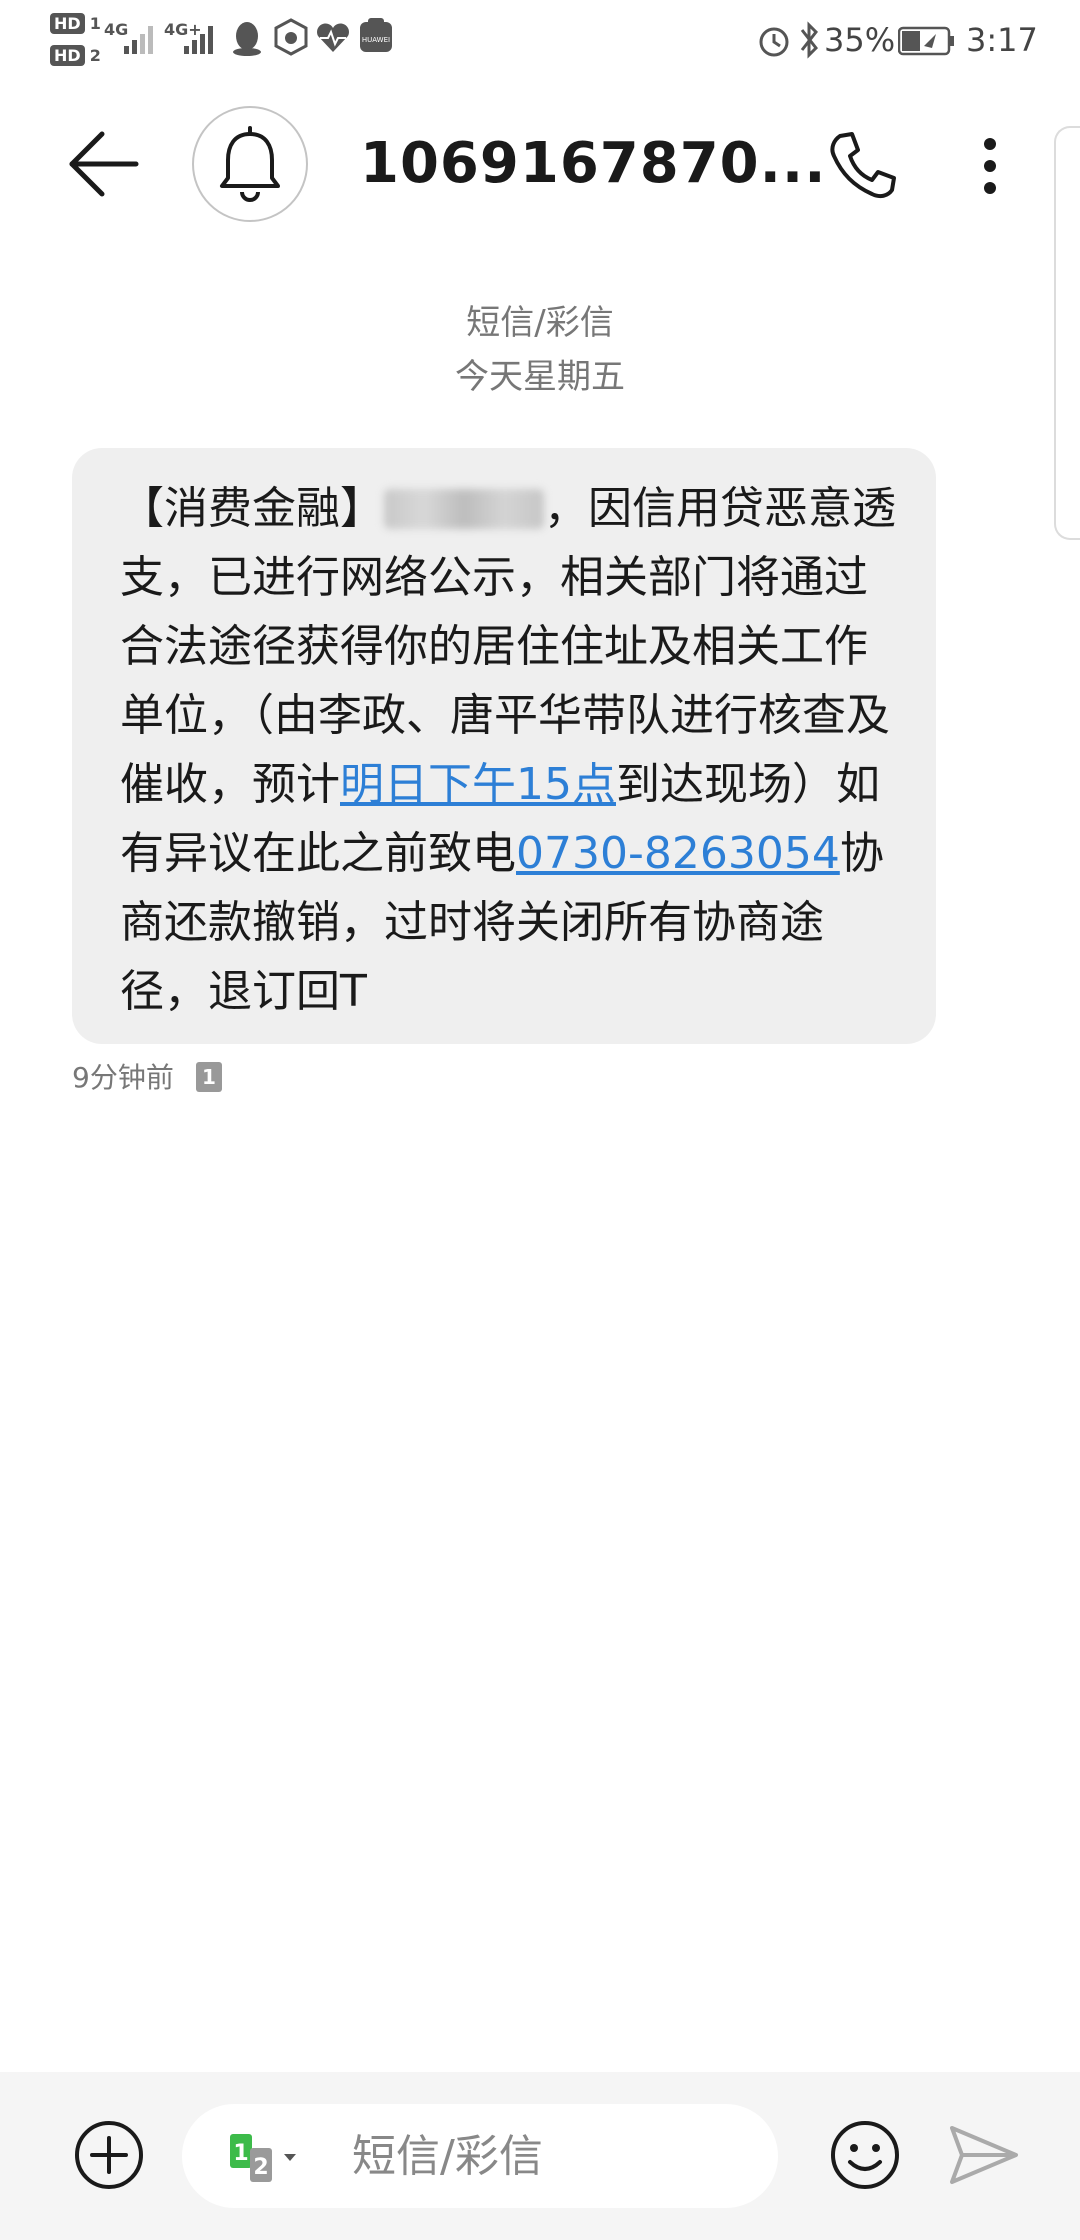 The height and width of the screenshot is (2240, 1080). What do you see at coordinates (540, 40) in the screenshot?
I see `status-bar: HD 1 HD 2 4G 4G+ HUAWEI 35% 3:17` at bounding box center [540, 40].